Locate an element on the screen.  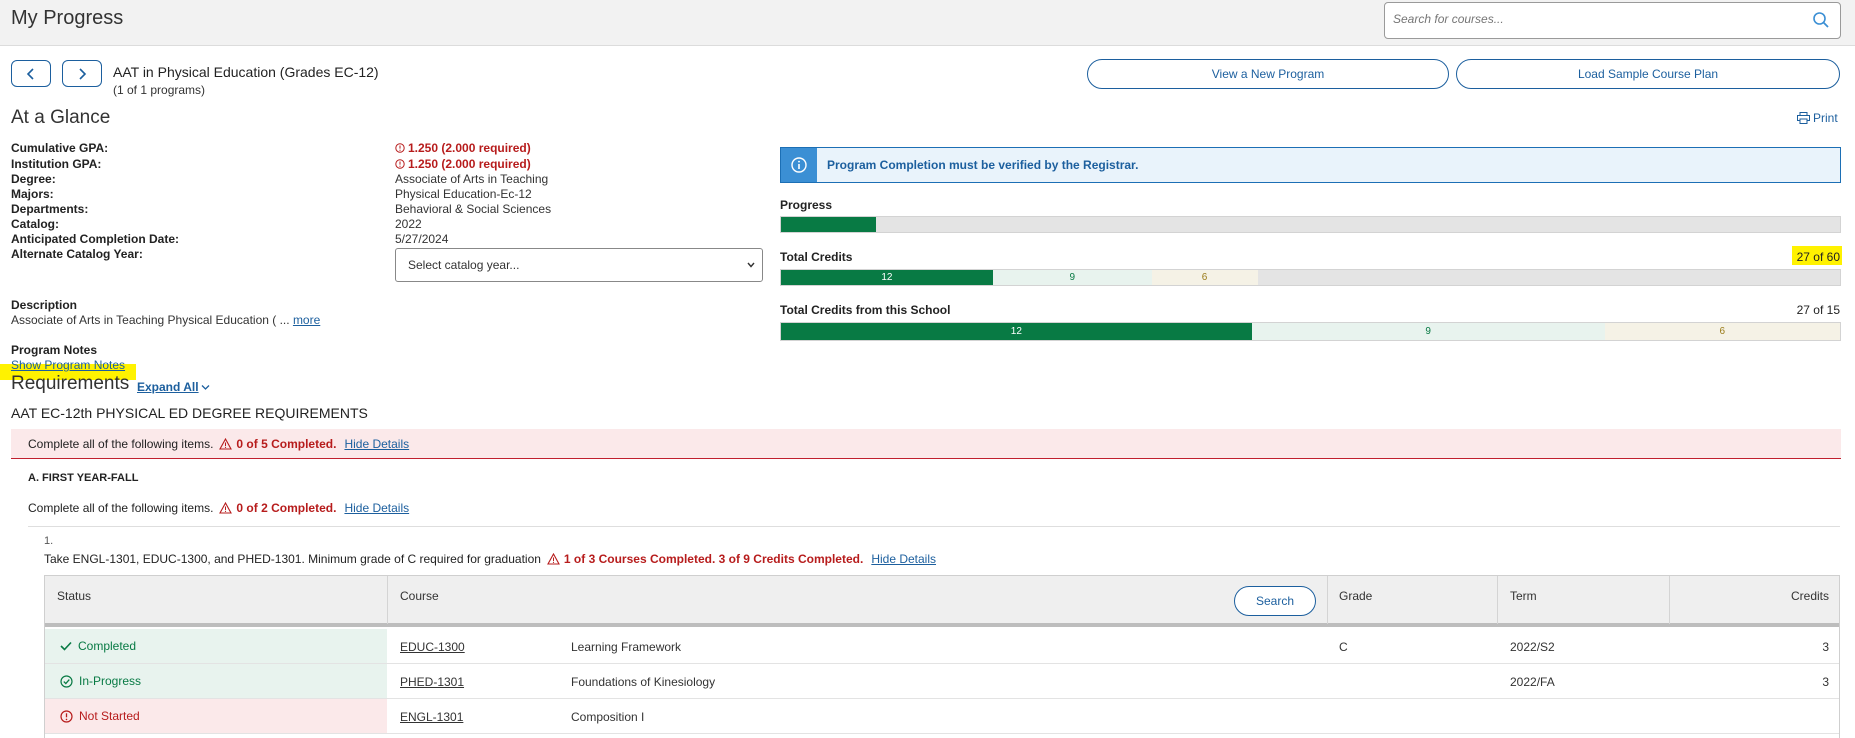
description-label: Description is located at coordinates (44, 305).